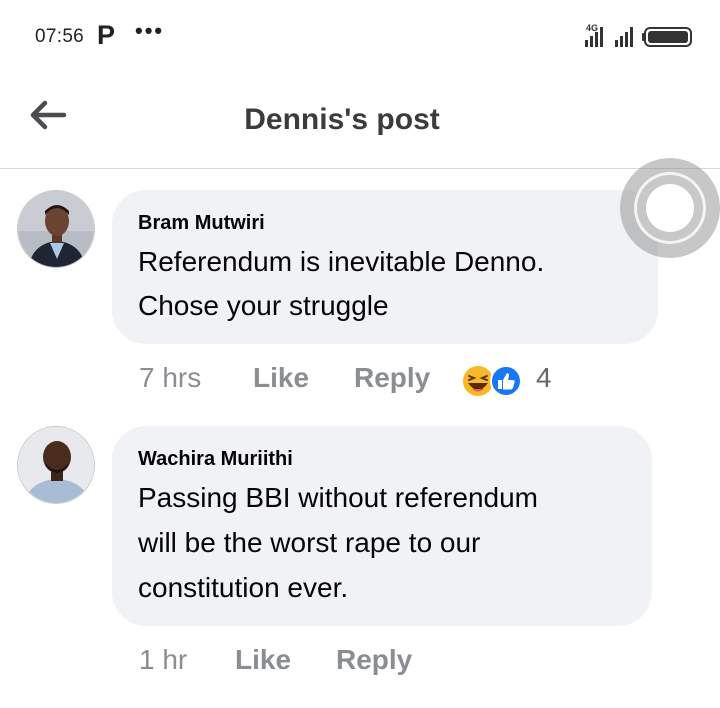 Image resolution: width=720 pixels, height=708 pixels. I want to click on comment-actions: 7 hrs Like Reply 4, so click(369, 382).